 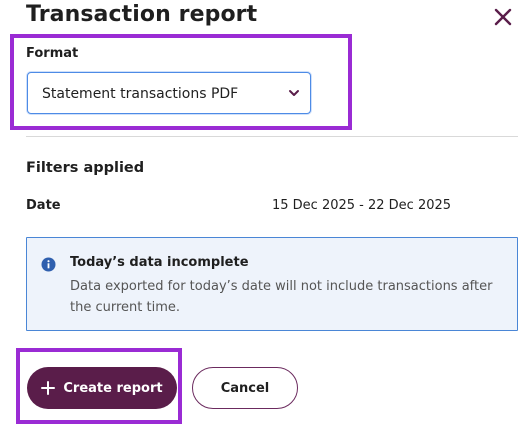 What do you see at coordinates (48, 388) in the screenshot?
I see `plus-icon` at bounding box center [48, 388].